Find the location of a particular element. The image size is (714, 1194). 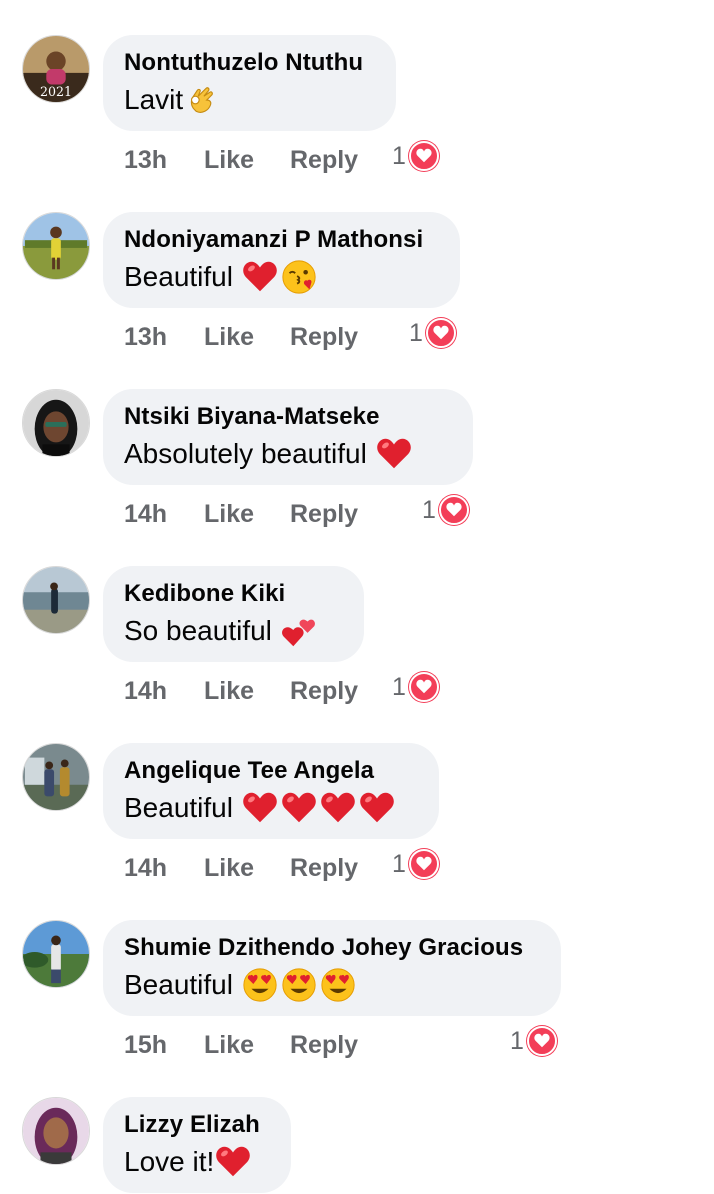

comment-author: Nontuthuzelo Ntuthu is located at coordinates (249, 63).